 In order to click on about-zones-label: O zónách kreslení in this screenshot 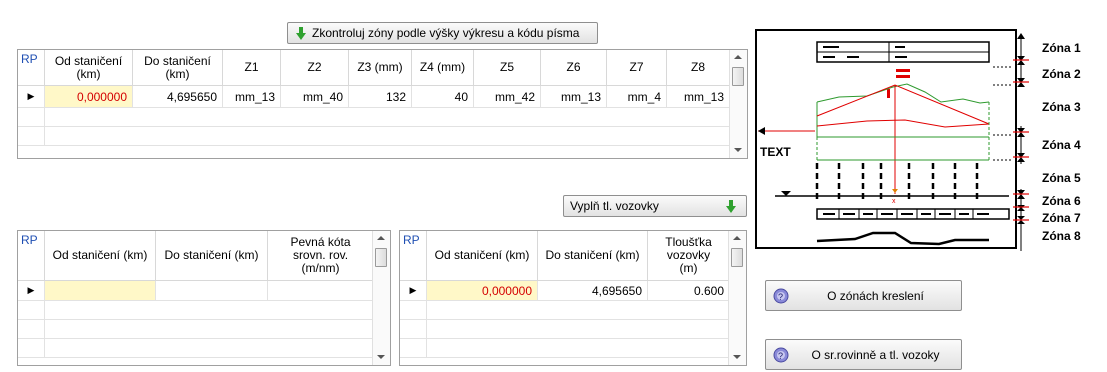, I will do `click(875, 295)`.